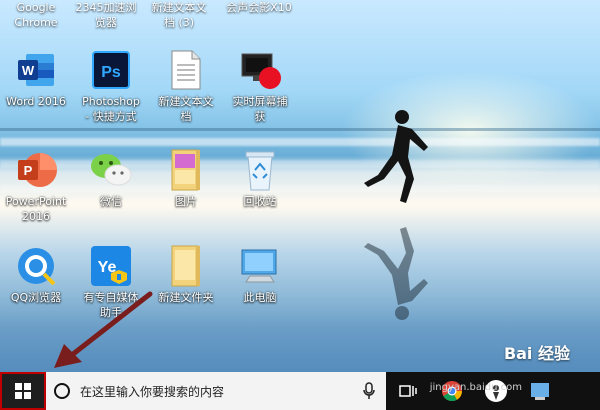 Image resolution: width=600 pixels, height=410 pixels. I want to click on photoshop-icon: Ps, so click(111, 70).